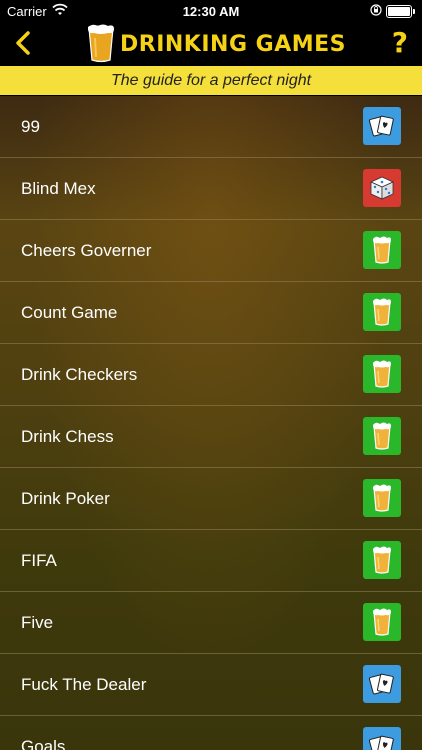 This screenshot has height=750, width=422. What do you see at coordinates (382, 188) in the screenshot?
I see `dice-icon` at bounding box center [382, 188].